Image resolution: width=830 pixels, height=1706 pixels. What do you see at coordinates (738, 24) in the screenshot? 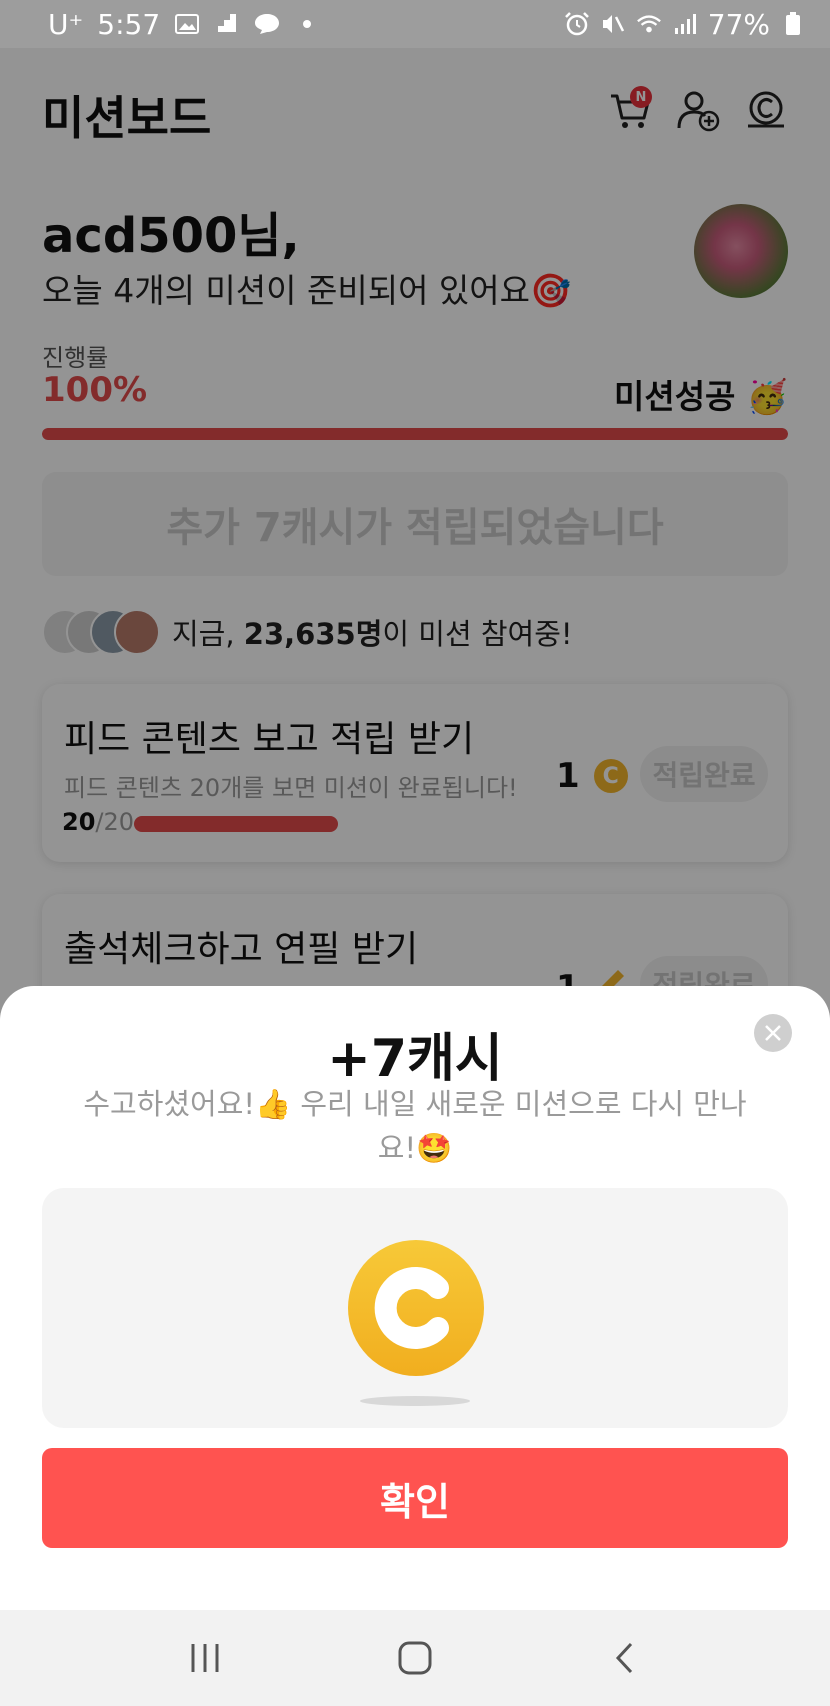
I see `battery-label: 77%` at bounding box center [738, 24].